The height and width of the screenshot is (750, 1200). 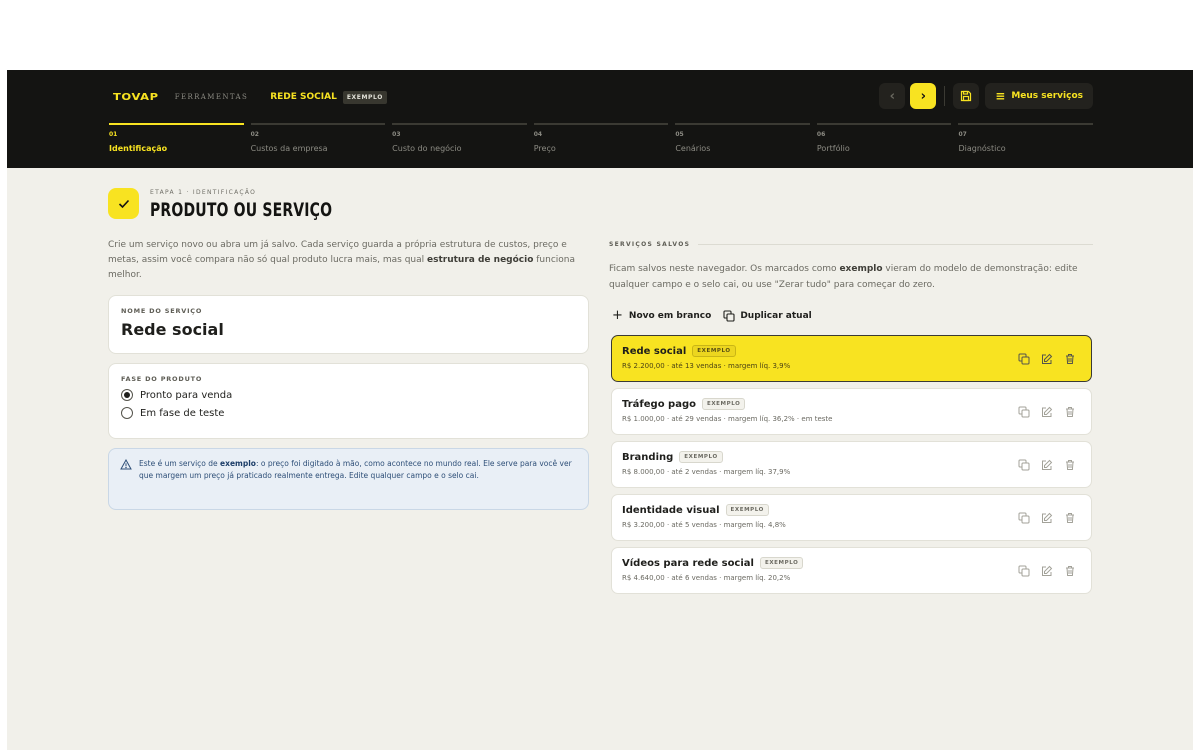 I want to click on step-label: Cenários, so click(x=693, y=148).